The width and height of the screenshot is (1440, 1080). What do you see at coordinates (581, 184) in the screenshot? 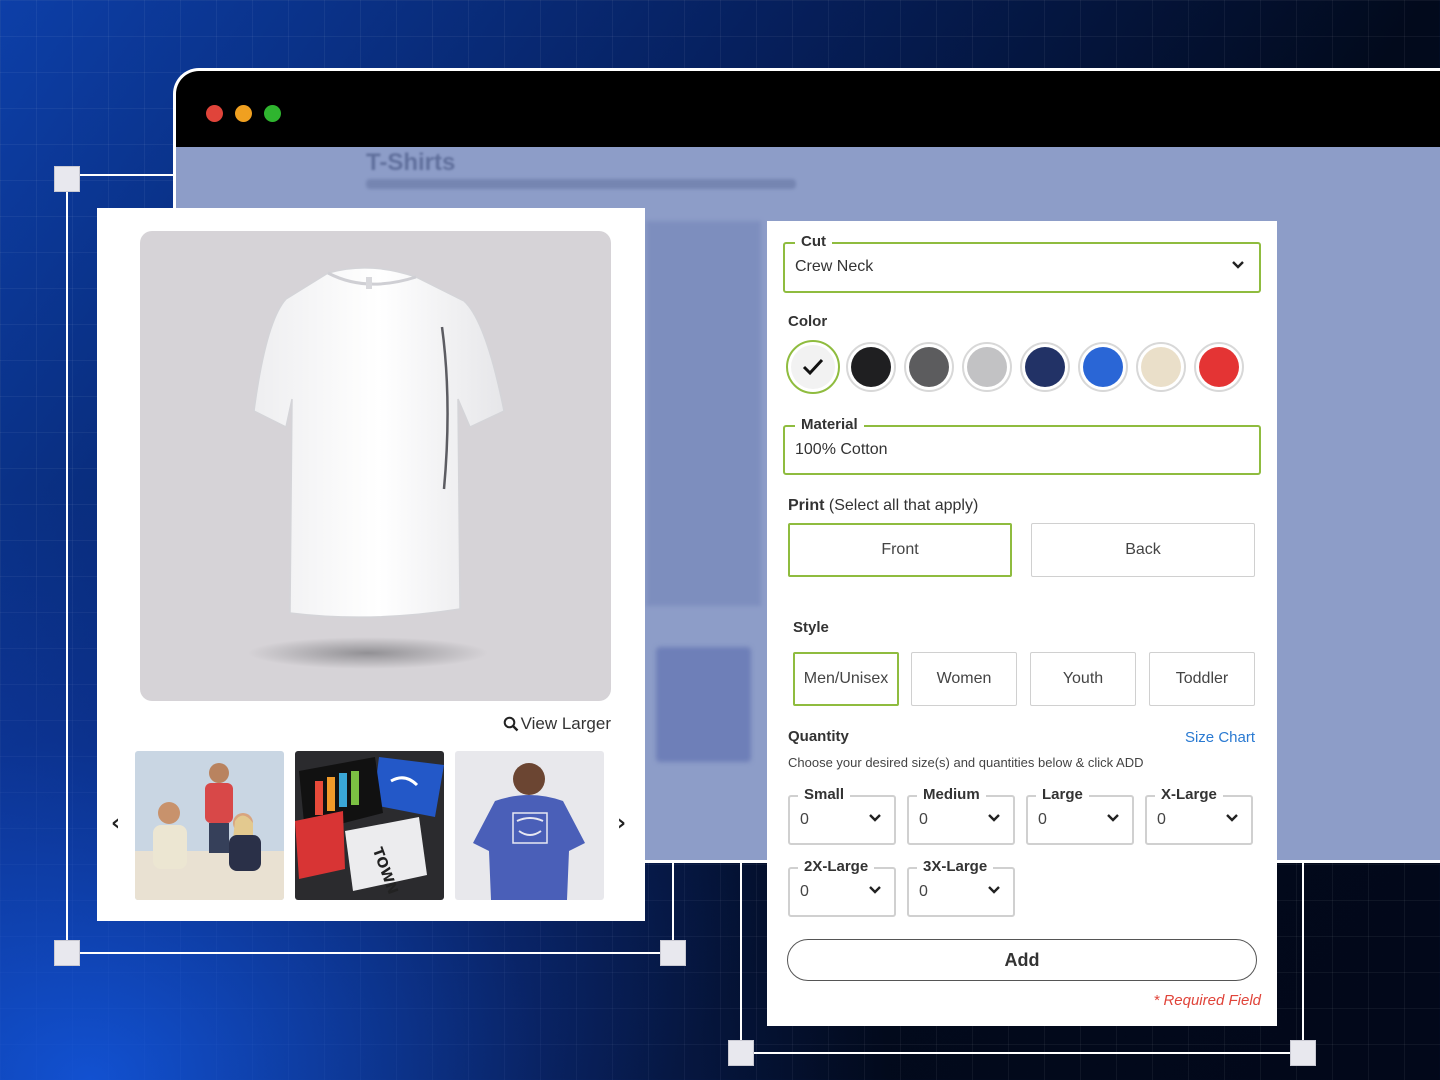
I see `page-subtitle-placeholder` at bounding box center [581, 184].